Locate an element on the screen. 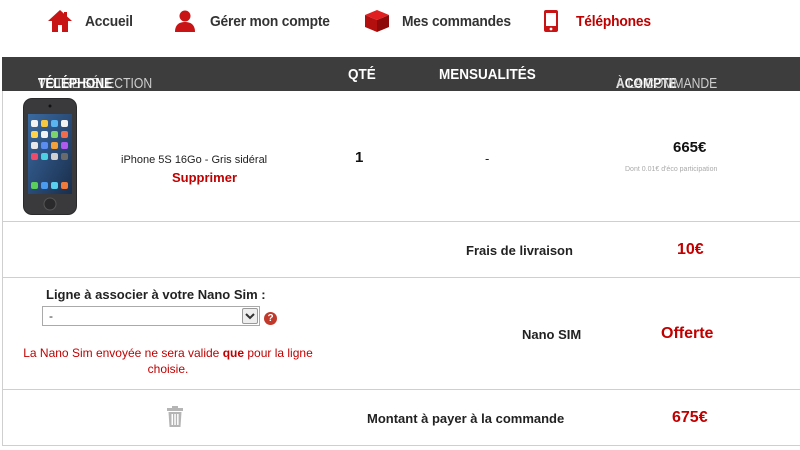 Image resolution: width=800 pixels, height=450 pixels. total-price: 675€ is located at coordinates (690, 417).